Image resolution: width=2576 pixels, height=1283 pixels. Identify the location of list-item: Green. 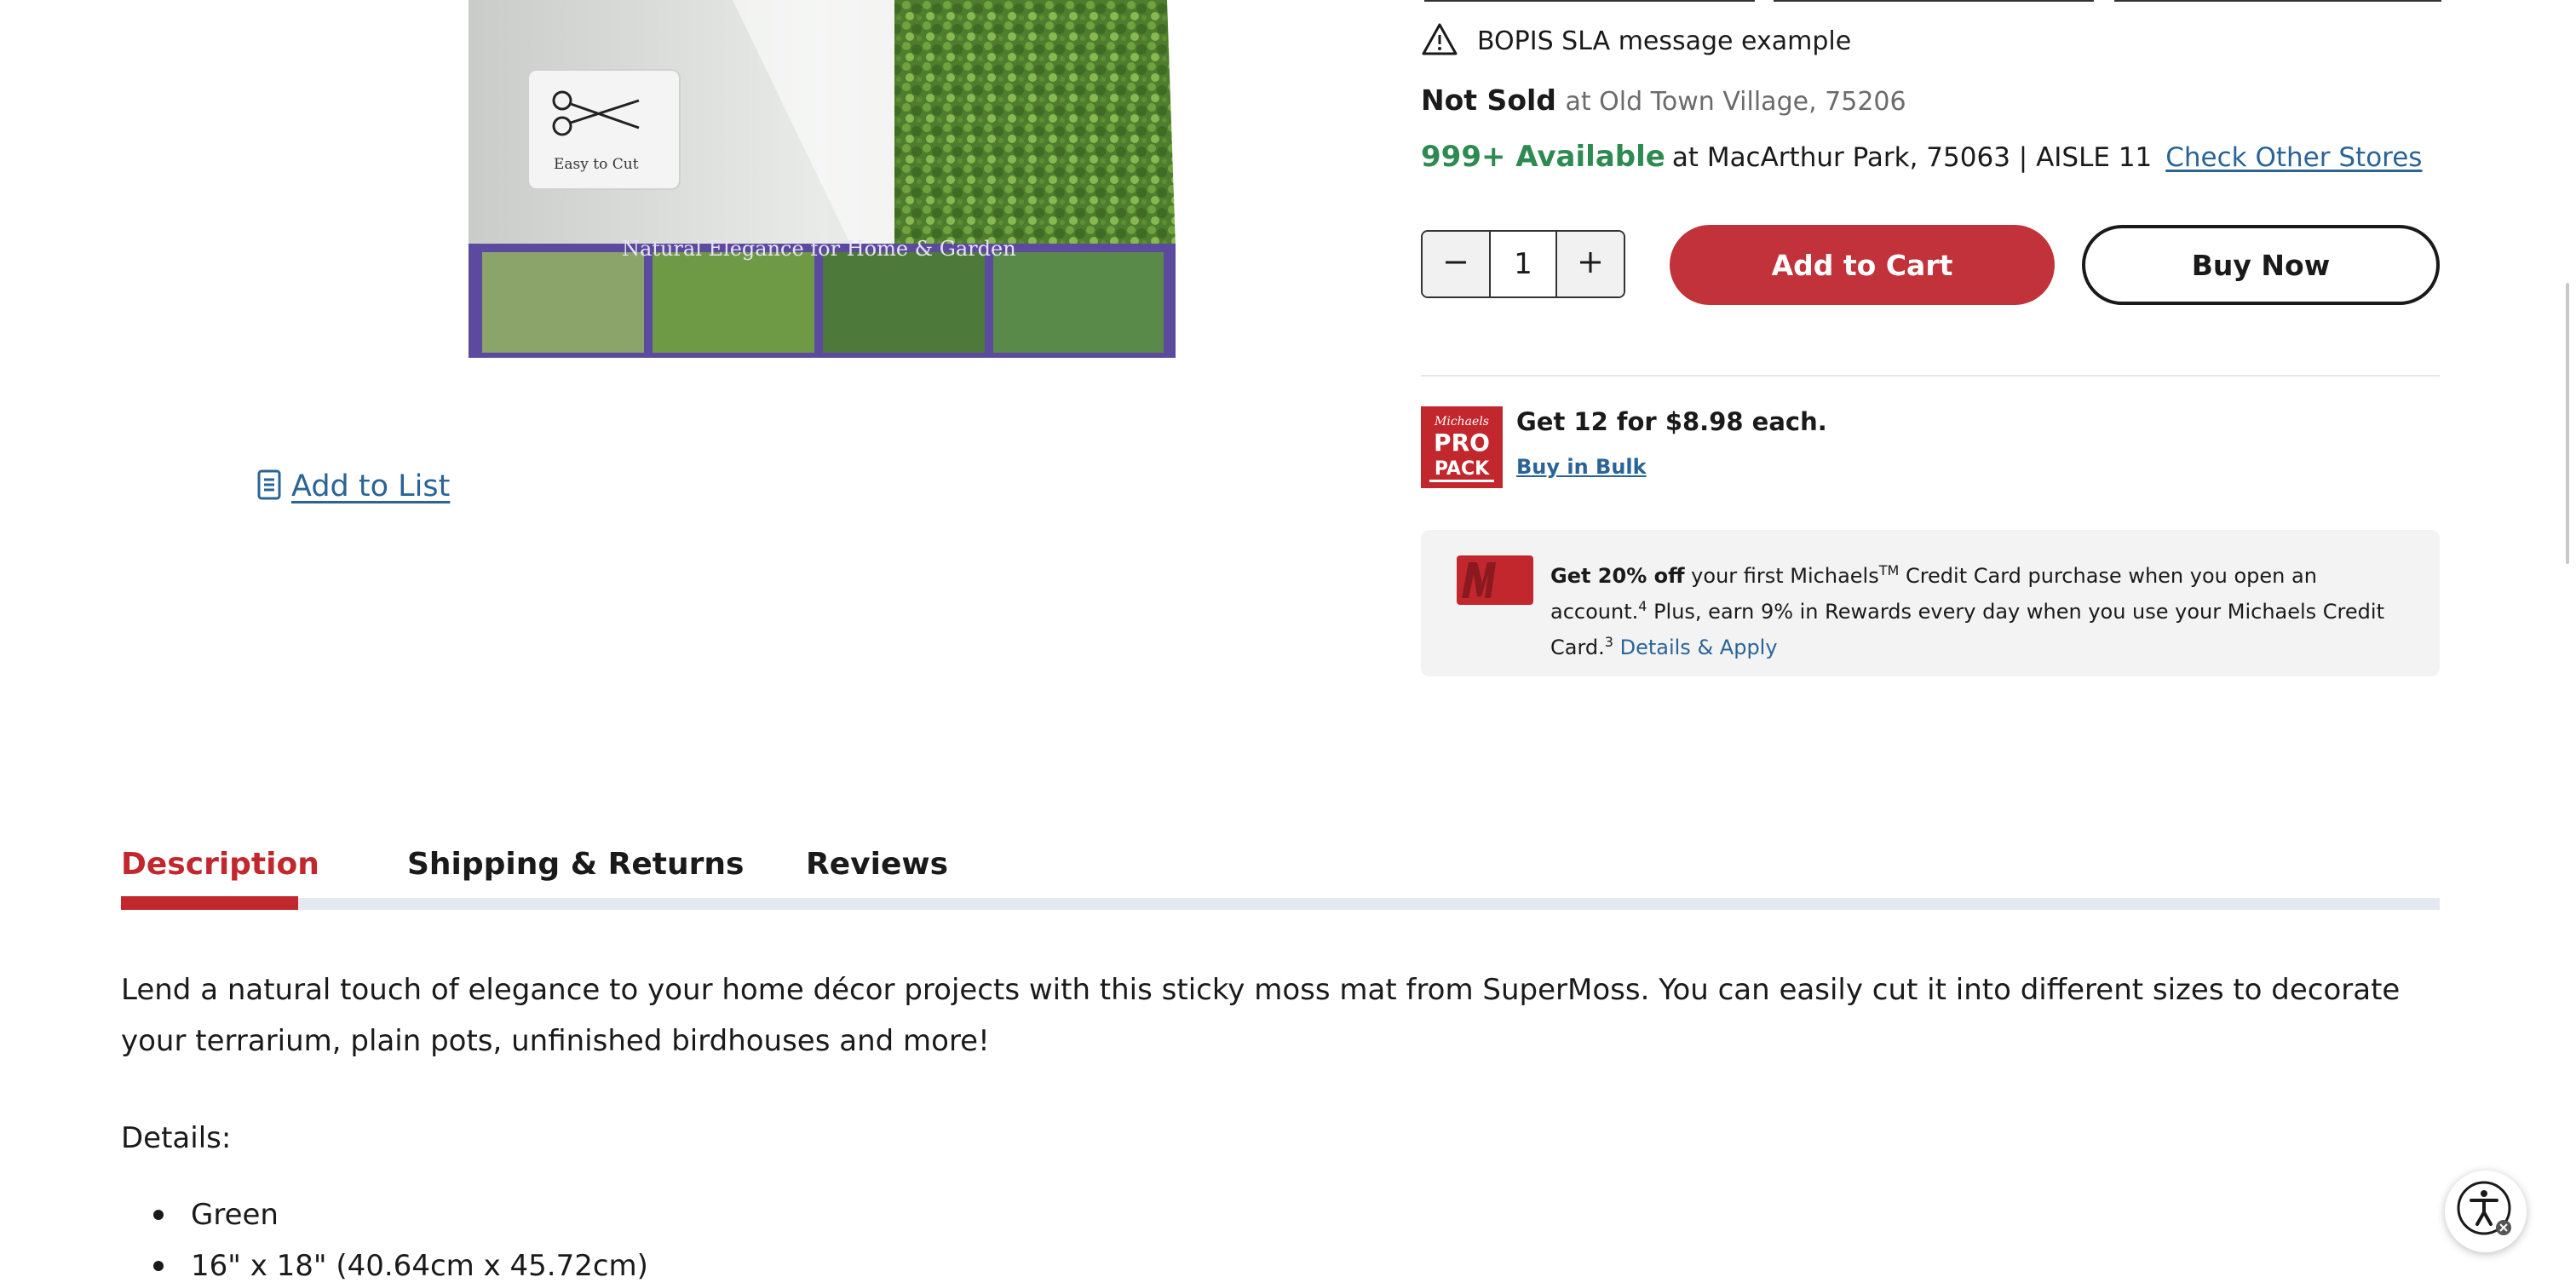
(385, 1214).